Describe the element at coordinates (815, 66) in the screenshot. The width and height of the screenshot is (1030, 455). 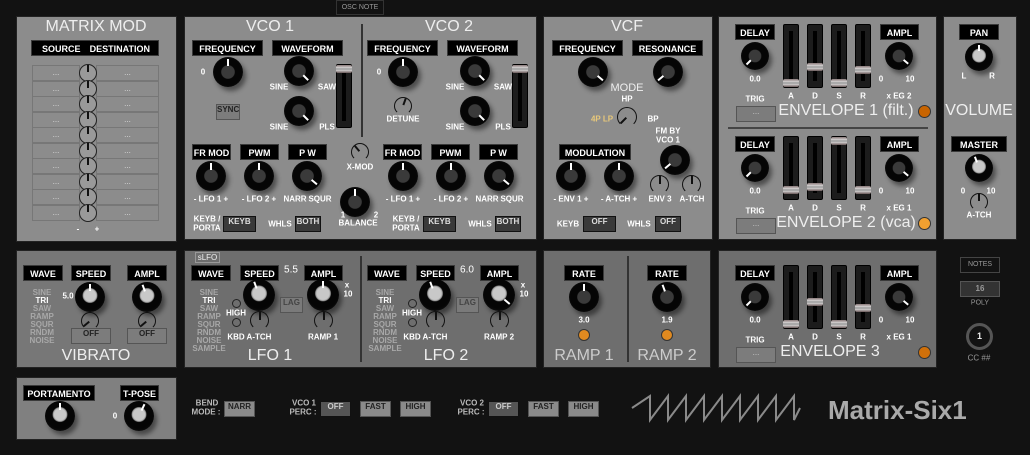
I see `env1-d-handle` at that location.